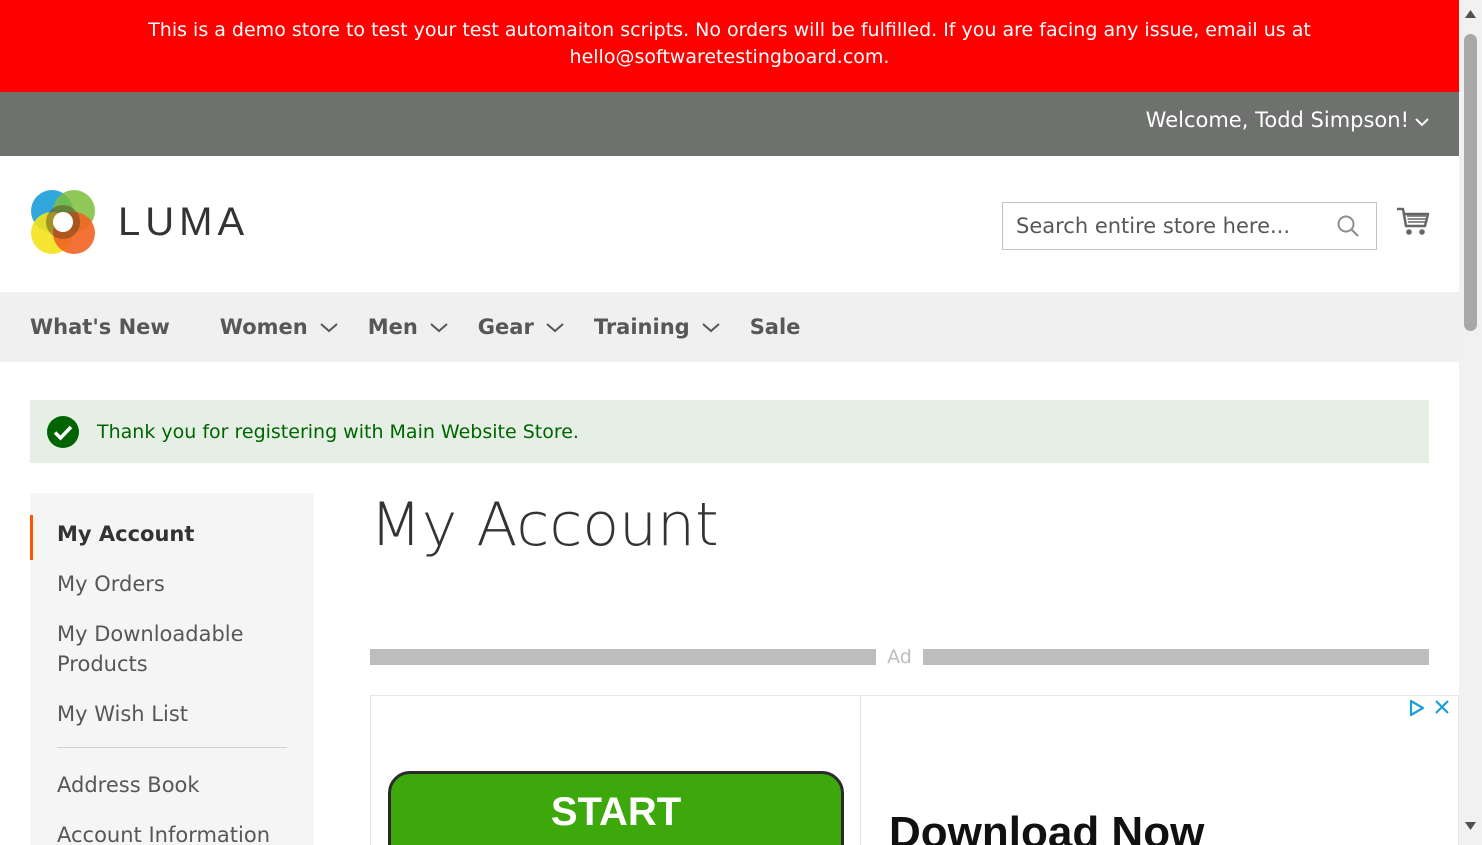 The height and width of the screenshot is (845, 1482). I want to click on nav-label: What's New, so click(100, 327).